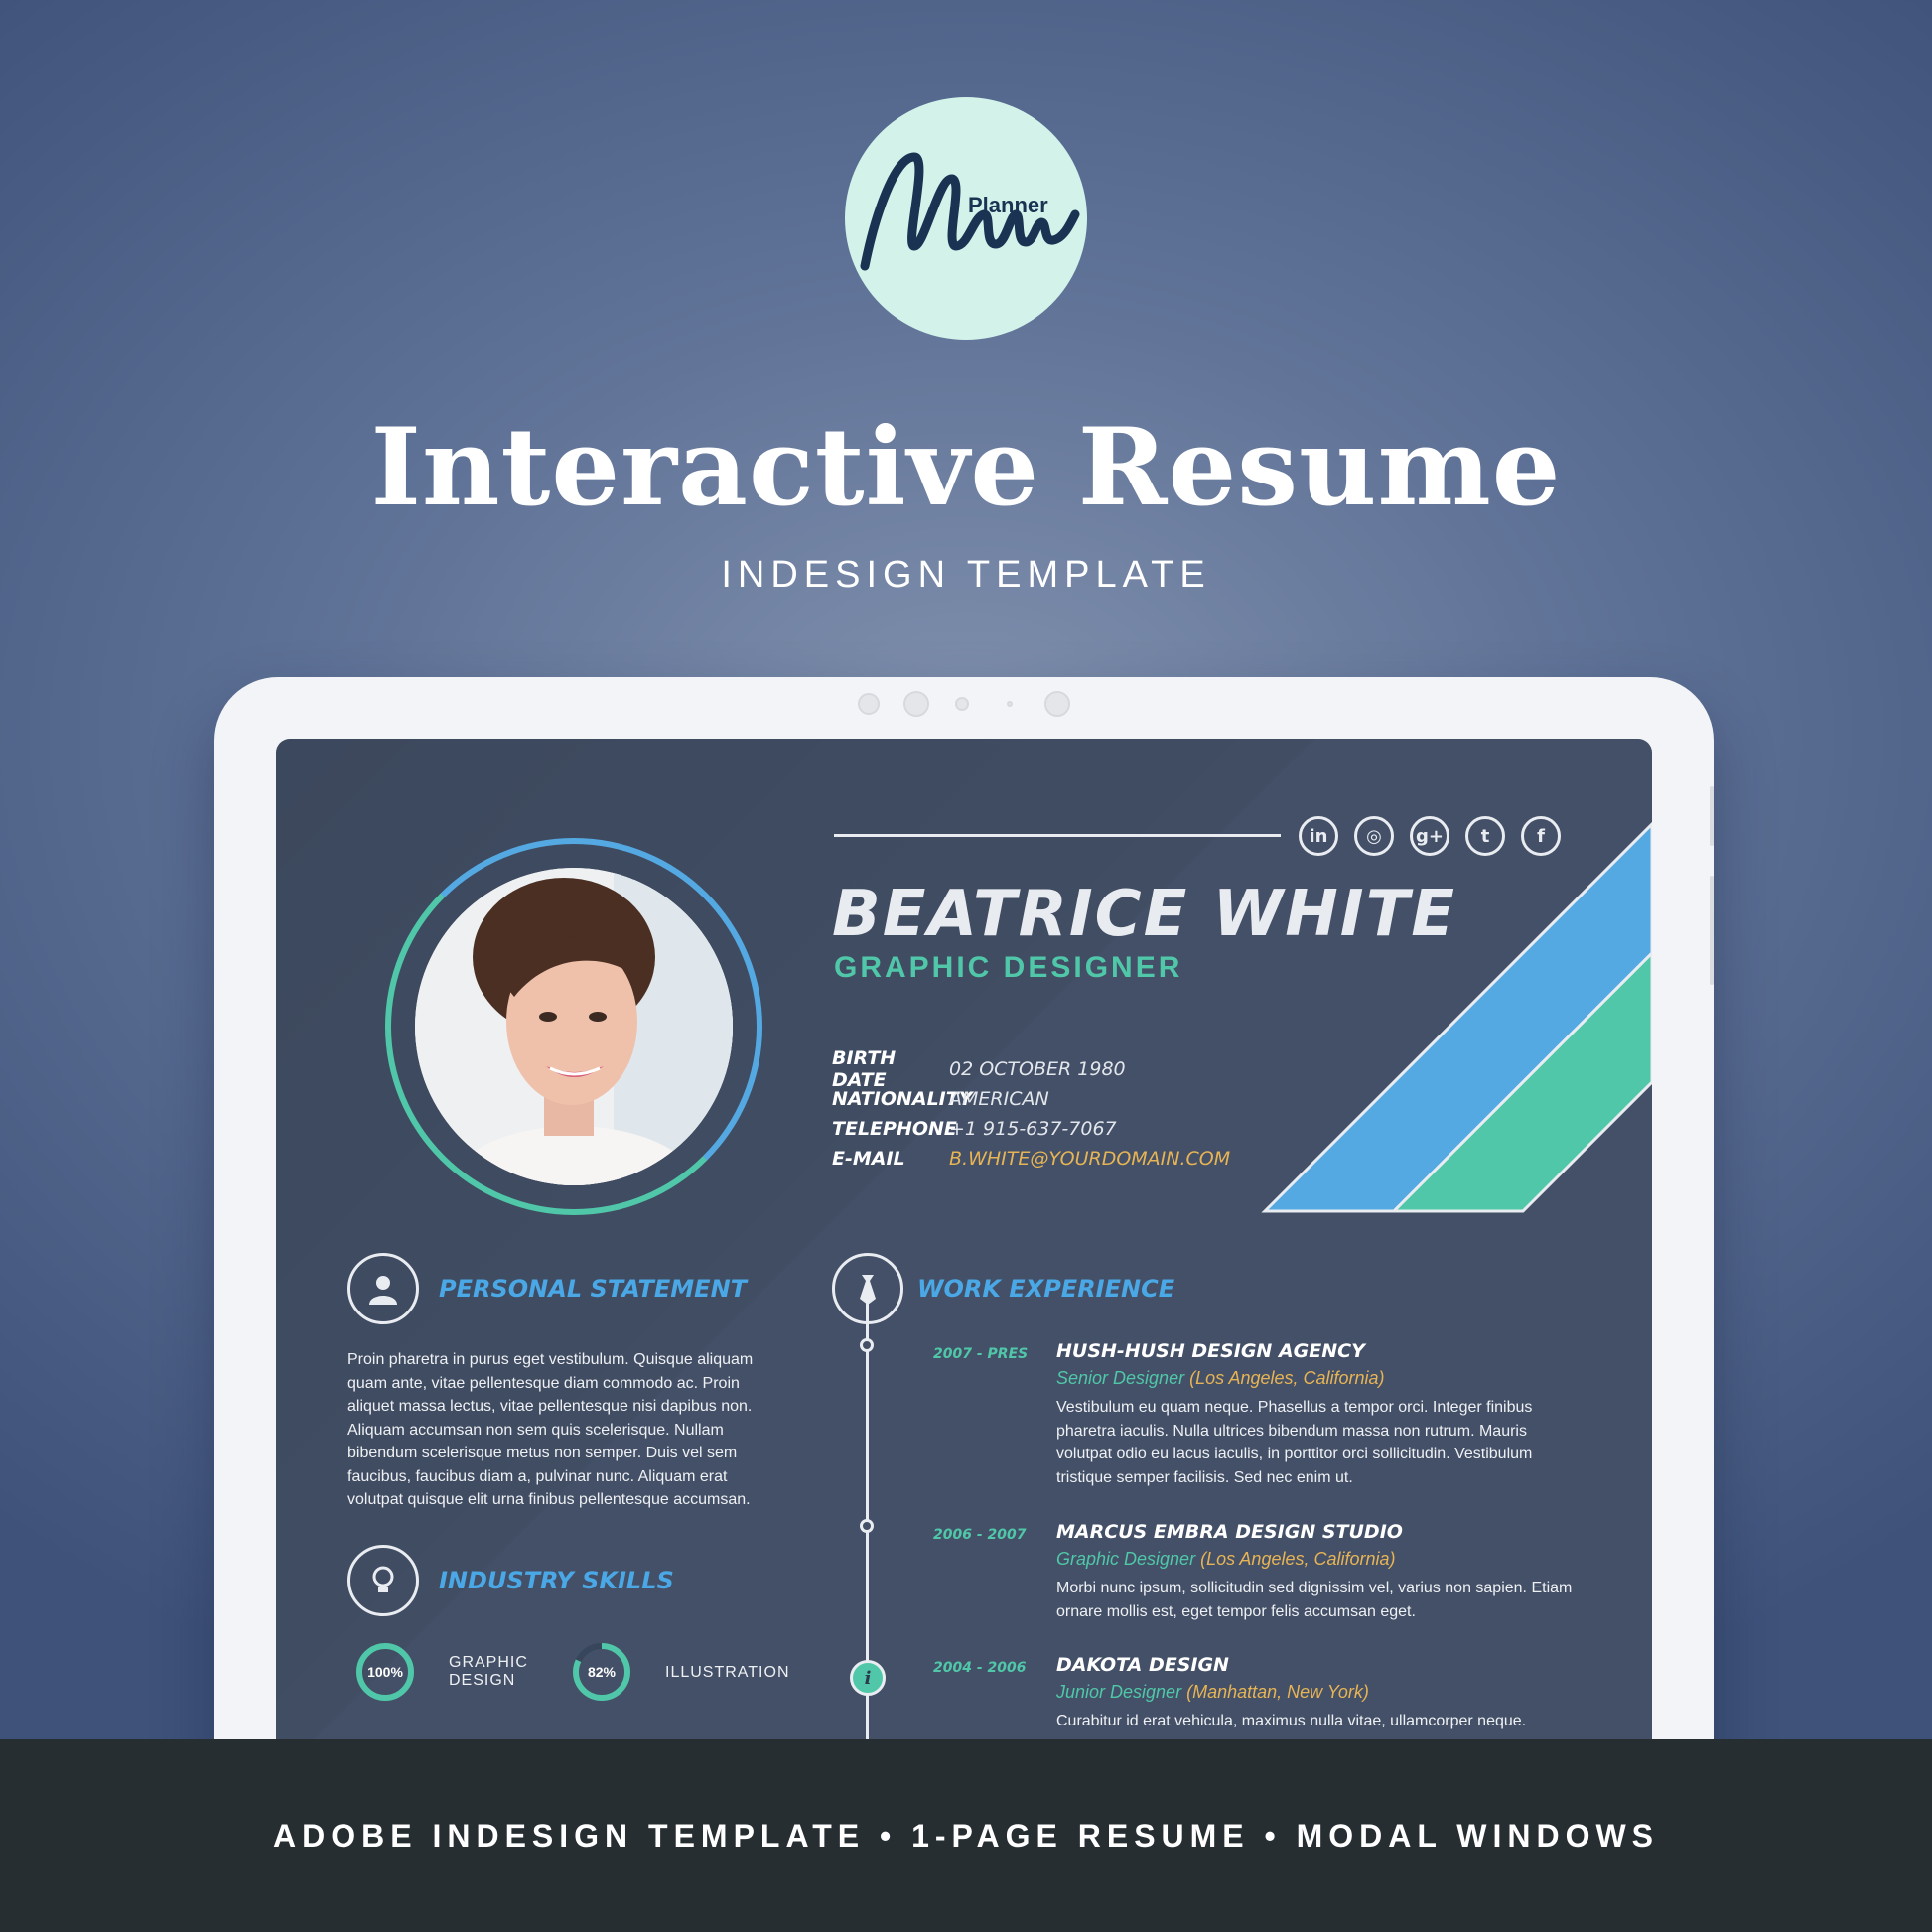  I want to click on job-company: DAKOTA DESIGN, so click(1143, 1665).